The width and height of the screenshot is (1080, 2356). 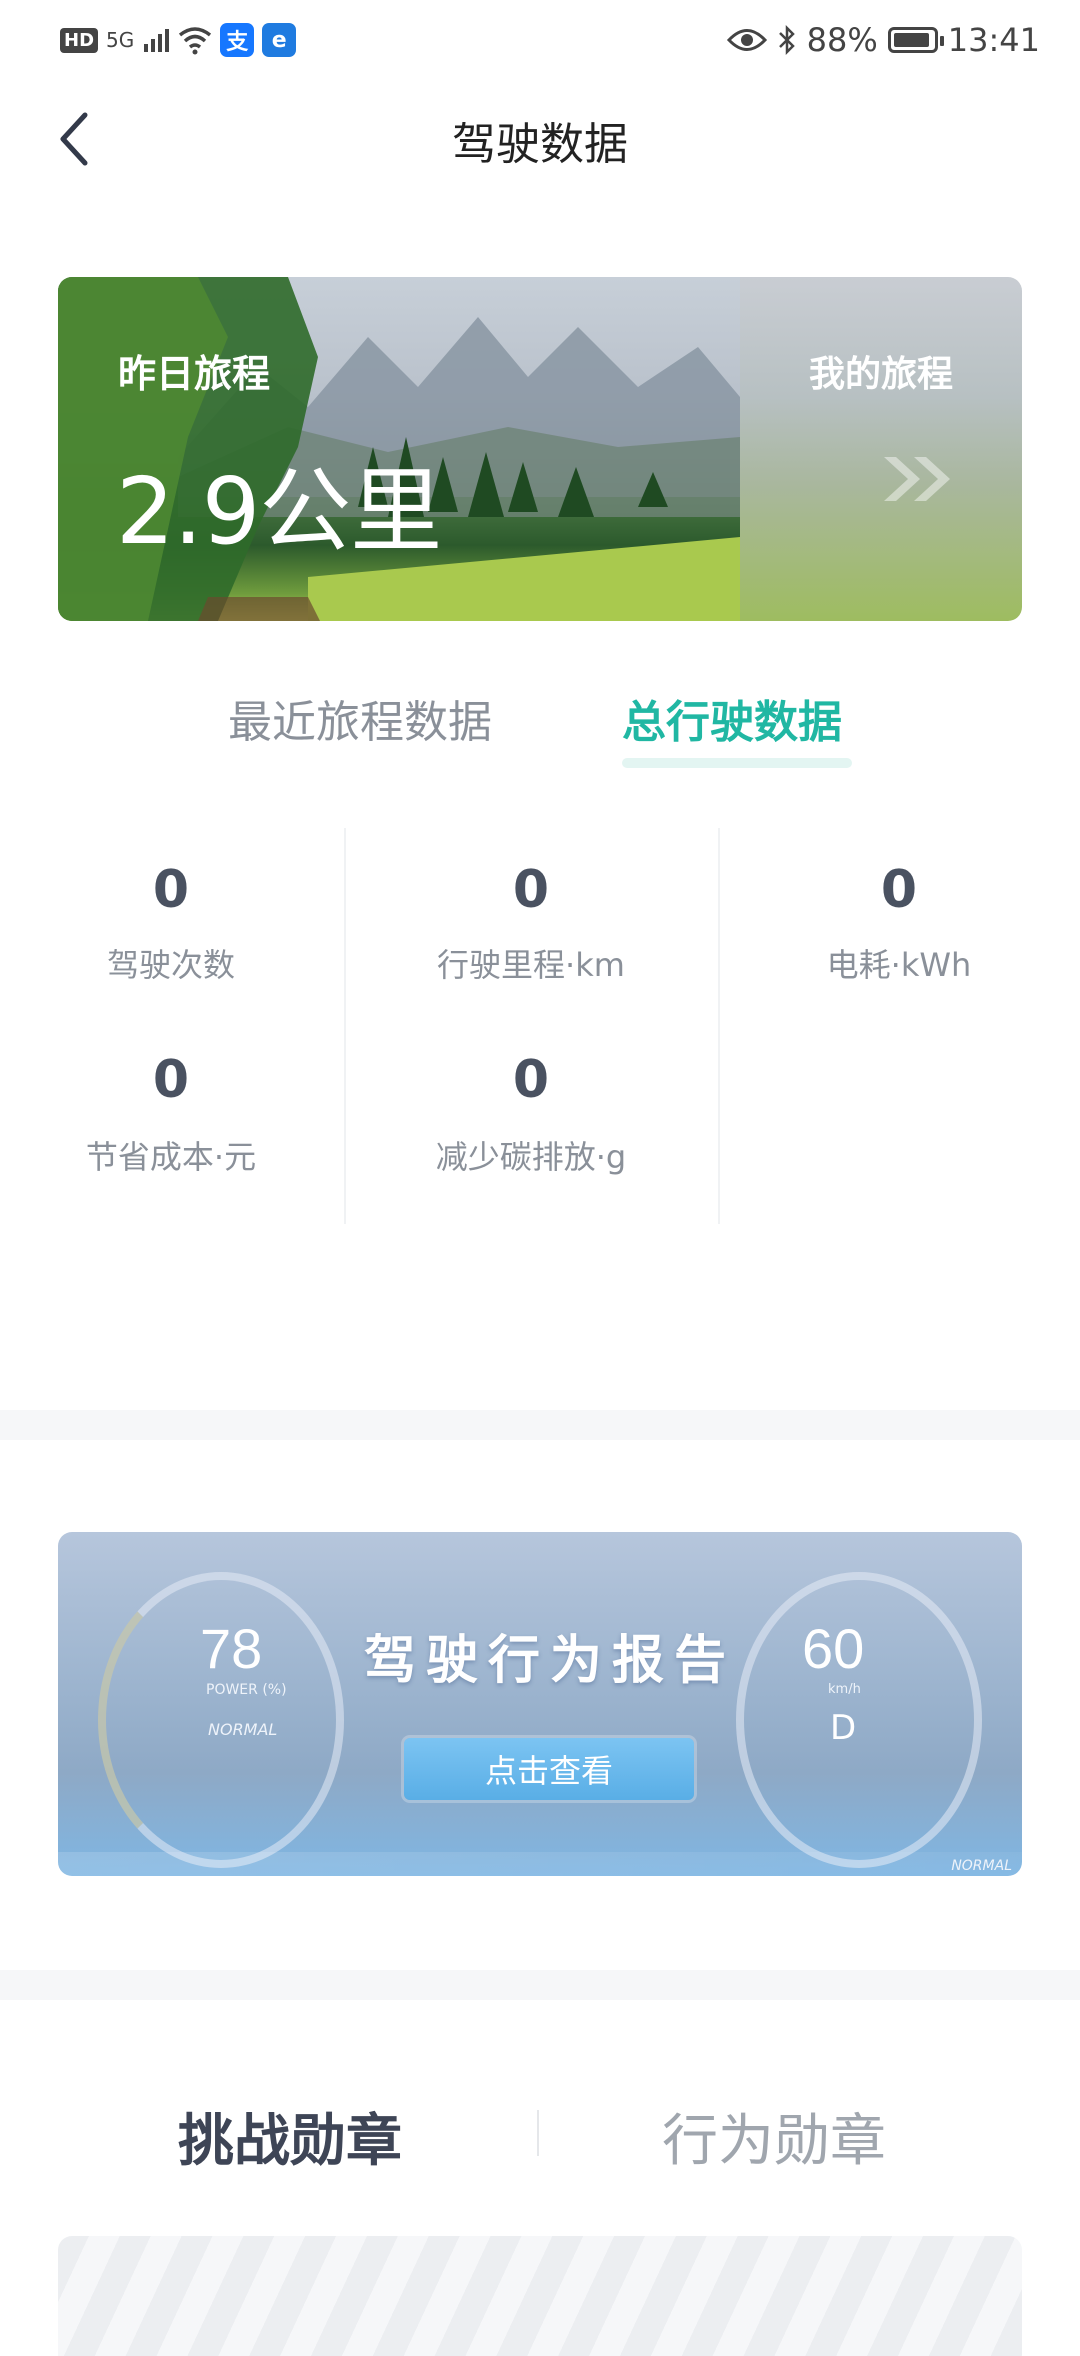 What do you see at coordinates (279, 511) in the screenshot?
I see `trip-distance: 2.9公里` at bounding box center [279, 511].